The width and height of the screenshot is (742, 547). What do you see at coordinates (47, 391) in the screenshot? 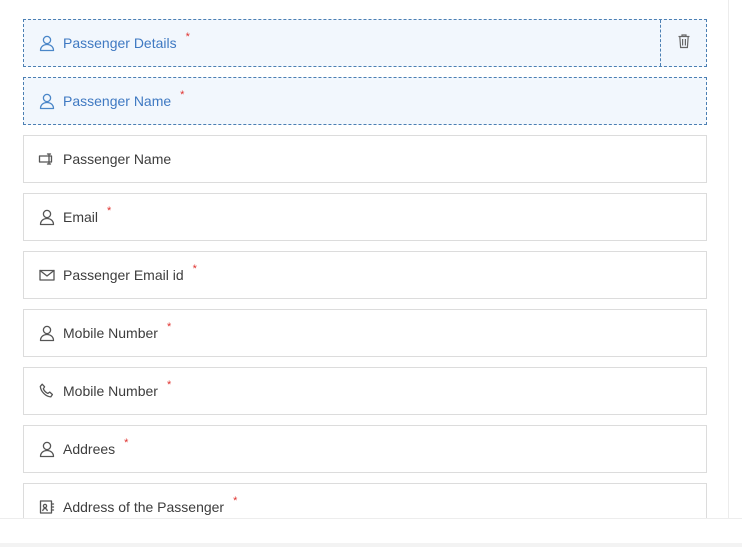
I see `phone-icon` at bounding box center [47, 391].